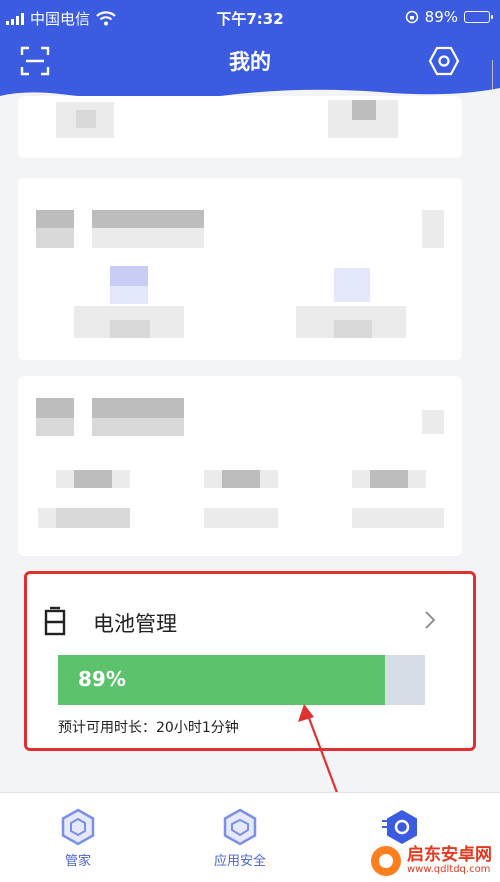 The height and width of the screenshot is (882, 500). Describe the element at coordinates (78, 827) in the screenshot. I see `hexagon-icon` at that location.